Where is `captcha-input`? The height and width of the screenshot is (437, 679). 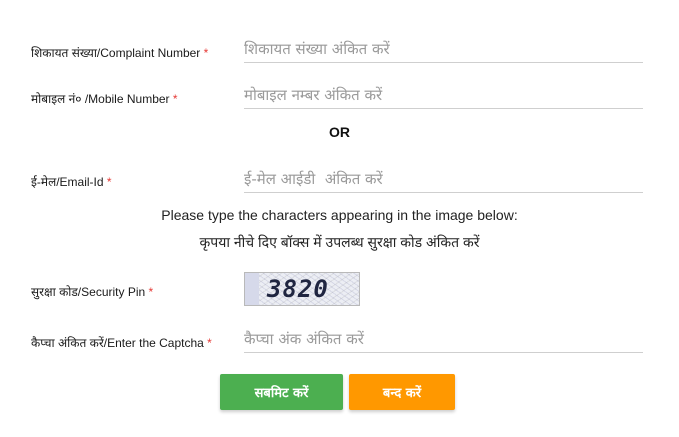
captcha-input is located at coordinates (443, 339).